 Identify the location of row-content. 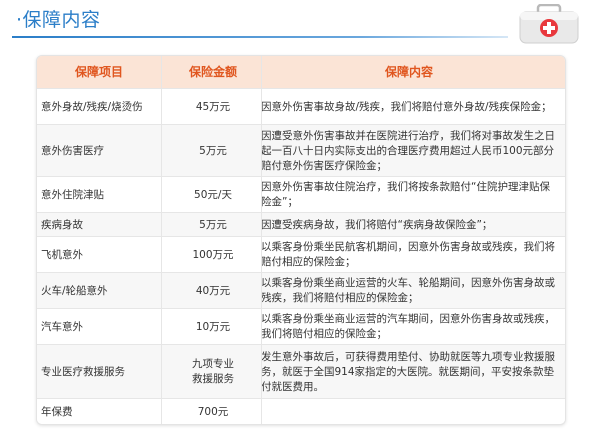
(409, 411).